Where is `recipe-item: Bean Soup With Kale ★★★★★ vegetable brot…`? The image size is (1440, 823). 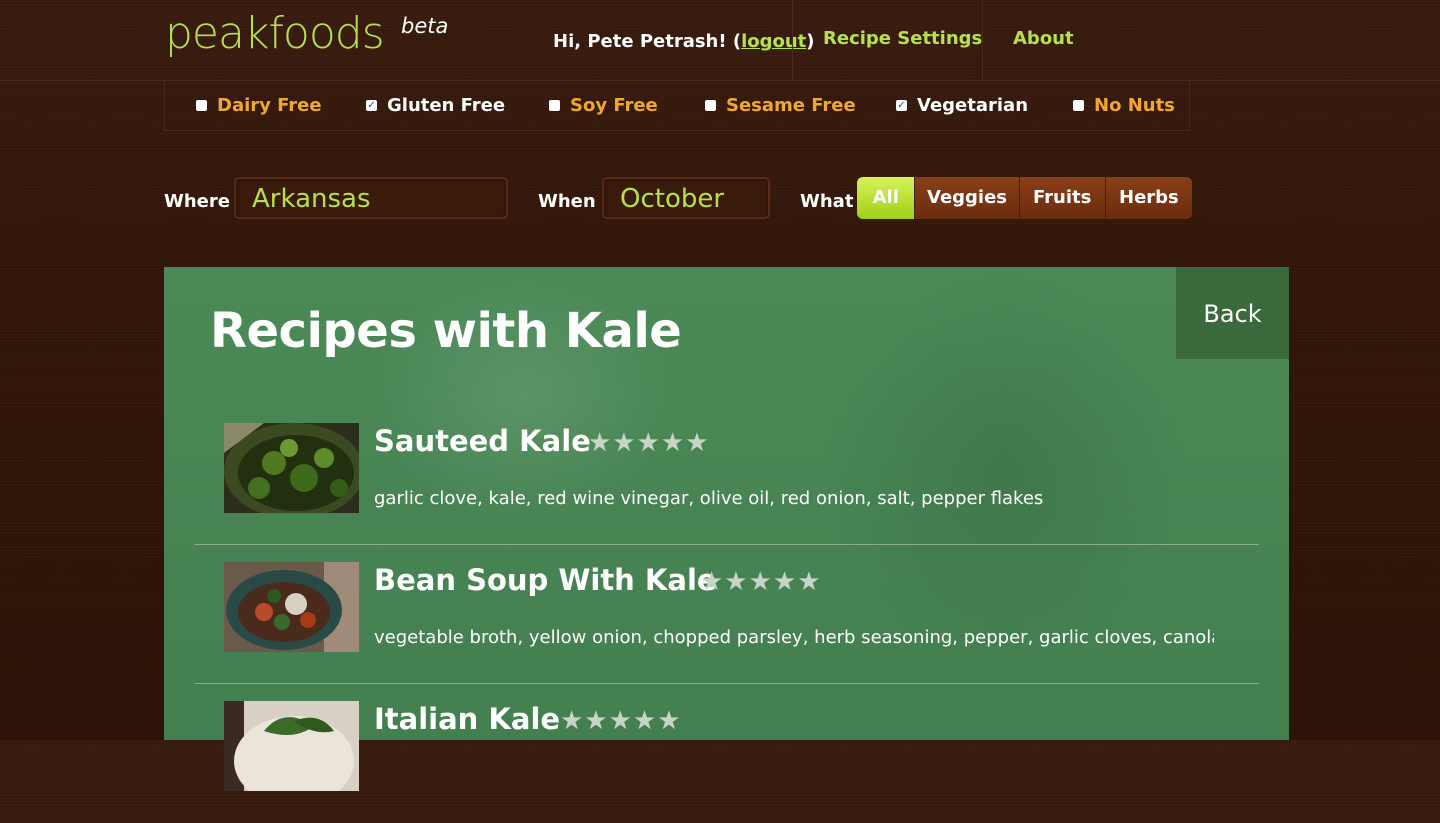
recipe-item: Bean Soup With Kale ★★★★★ vegetable brot… is located at coordinates (726, 614).